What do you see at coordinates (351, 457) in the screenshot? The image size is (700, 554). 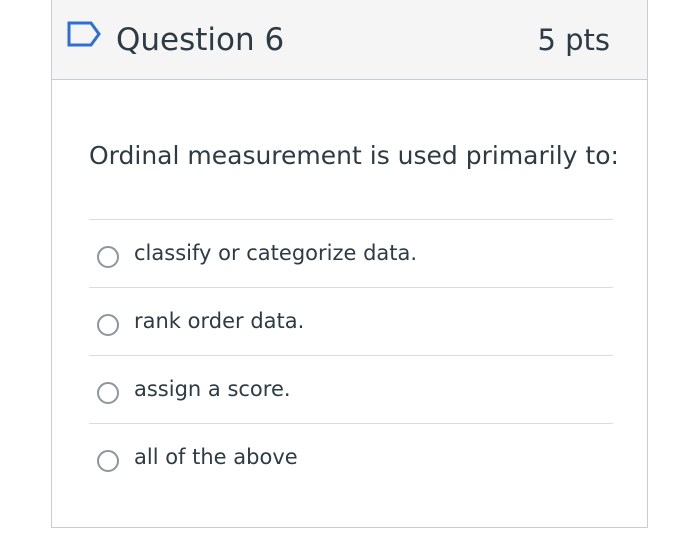 I see `answer-option: all of the above` at bounding box center [351, 457].